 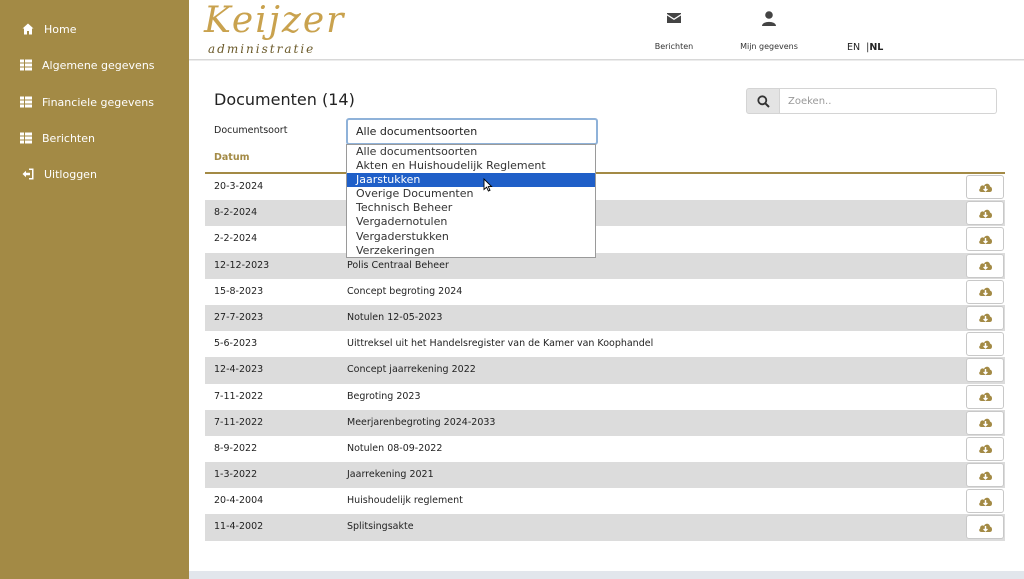 What do you see at coordinates (28, 29) in the screenshot?
I see `home-icon` at bounding box center [28, 29].